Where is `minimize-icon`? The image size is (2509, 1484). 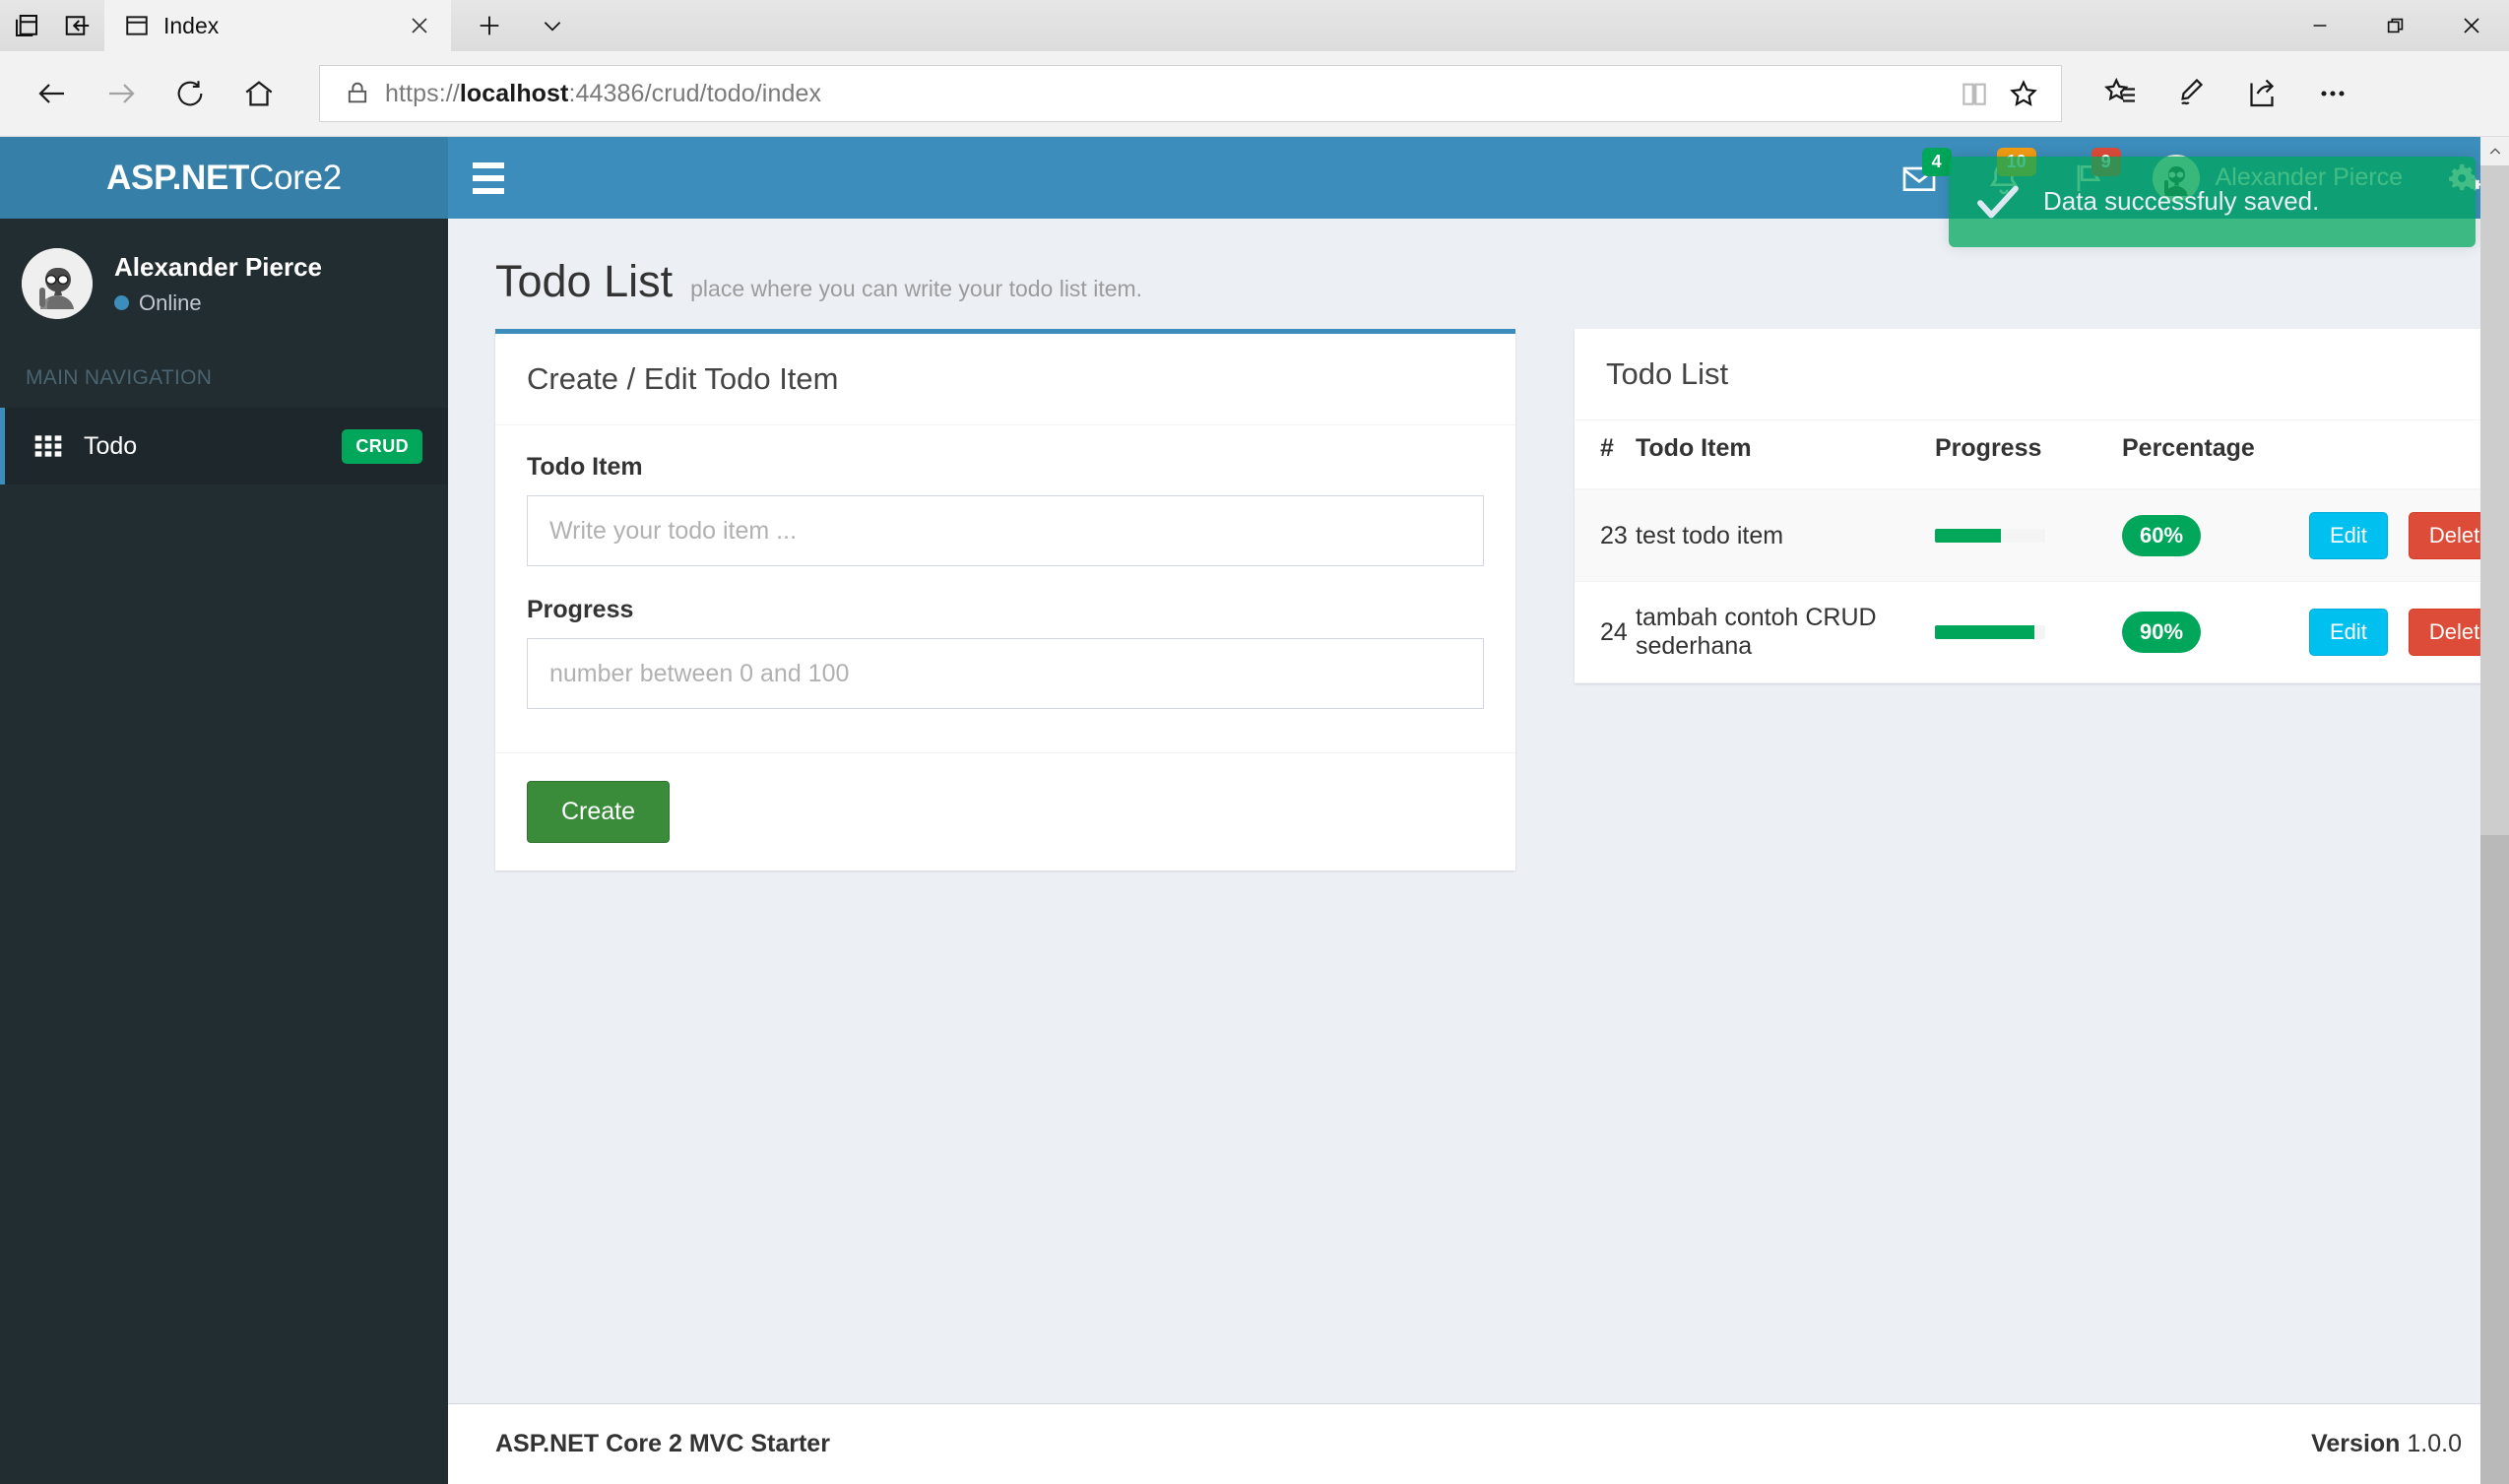
minimize-icon is located at coordinates (2320, 25).